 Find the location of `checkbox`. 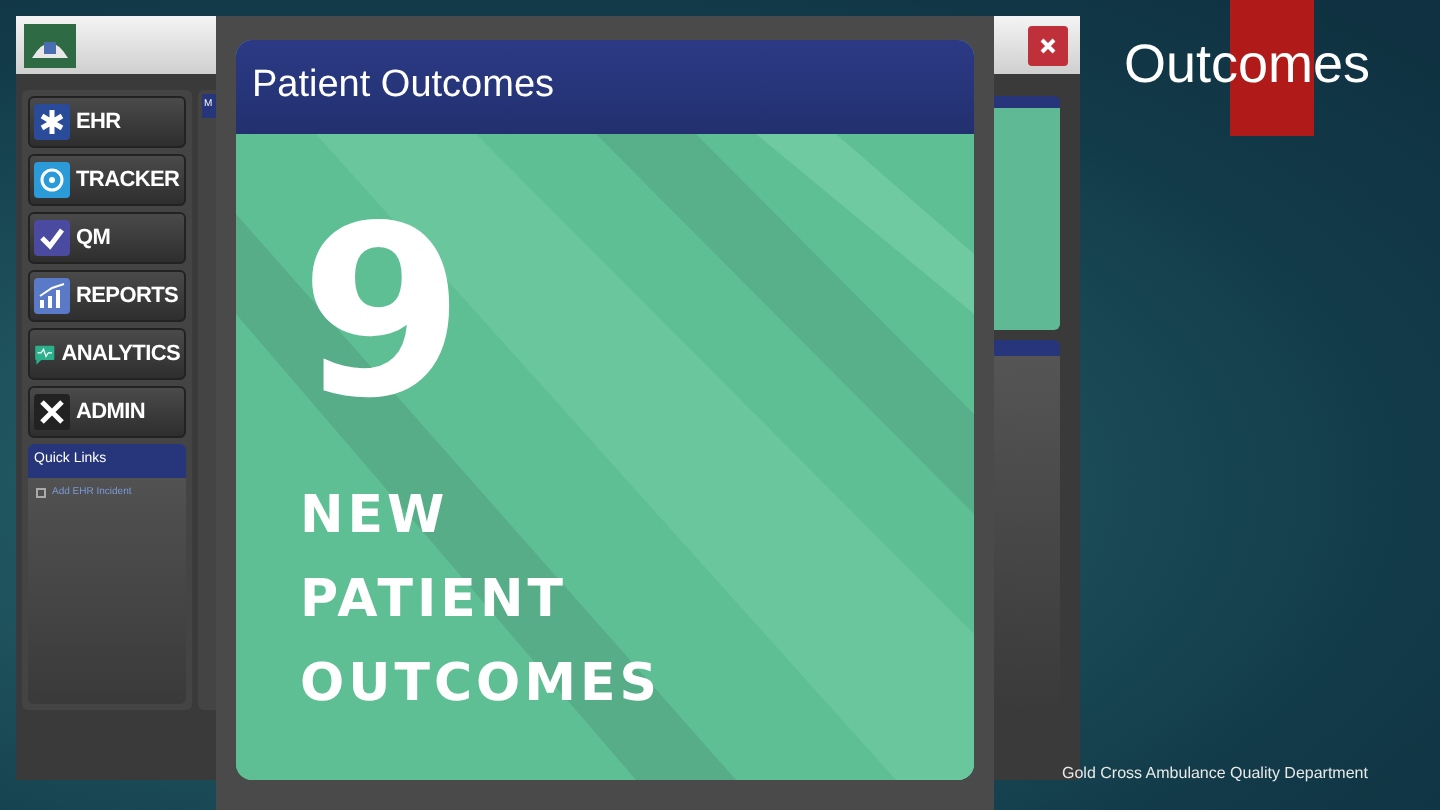

checkbox is located at coordinates (41, 492).